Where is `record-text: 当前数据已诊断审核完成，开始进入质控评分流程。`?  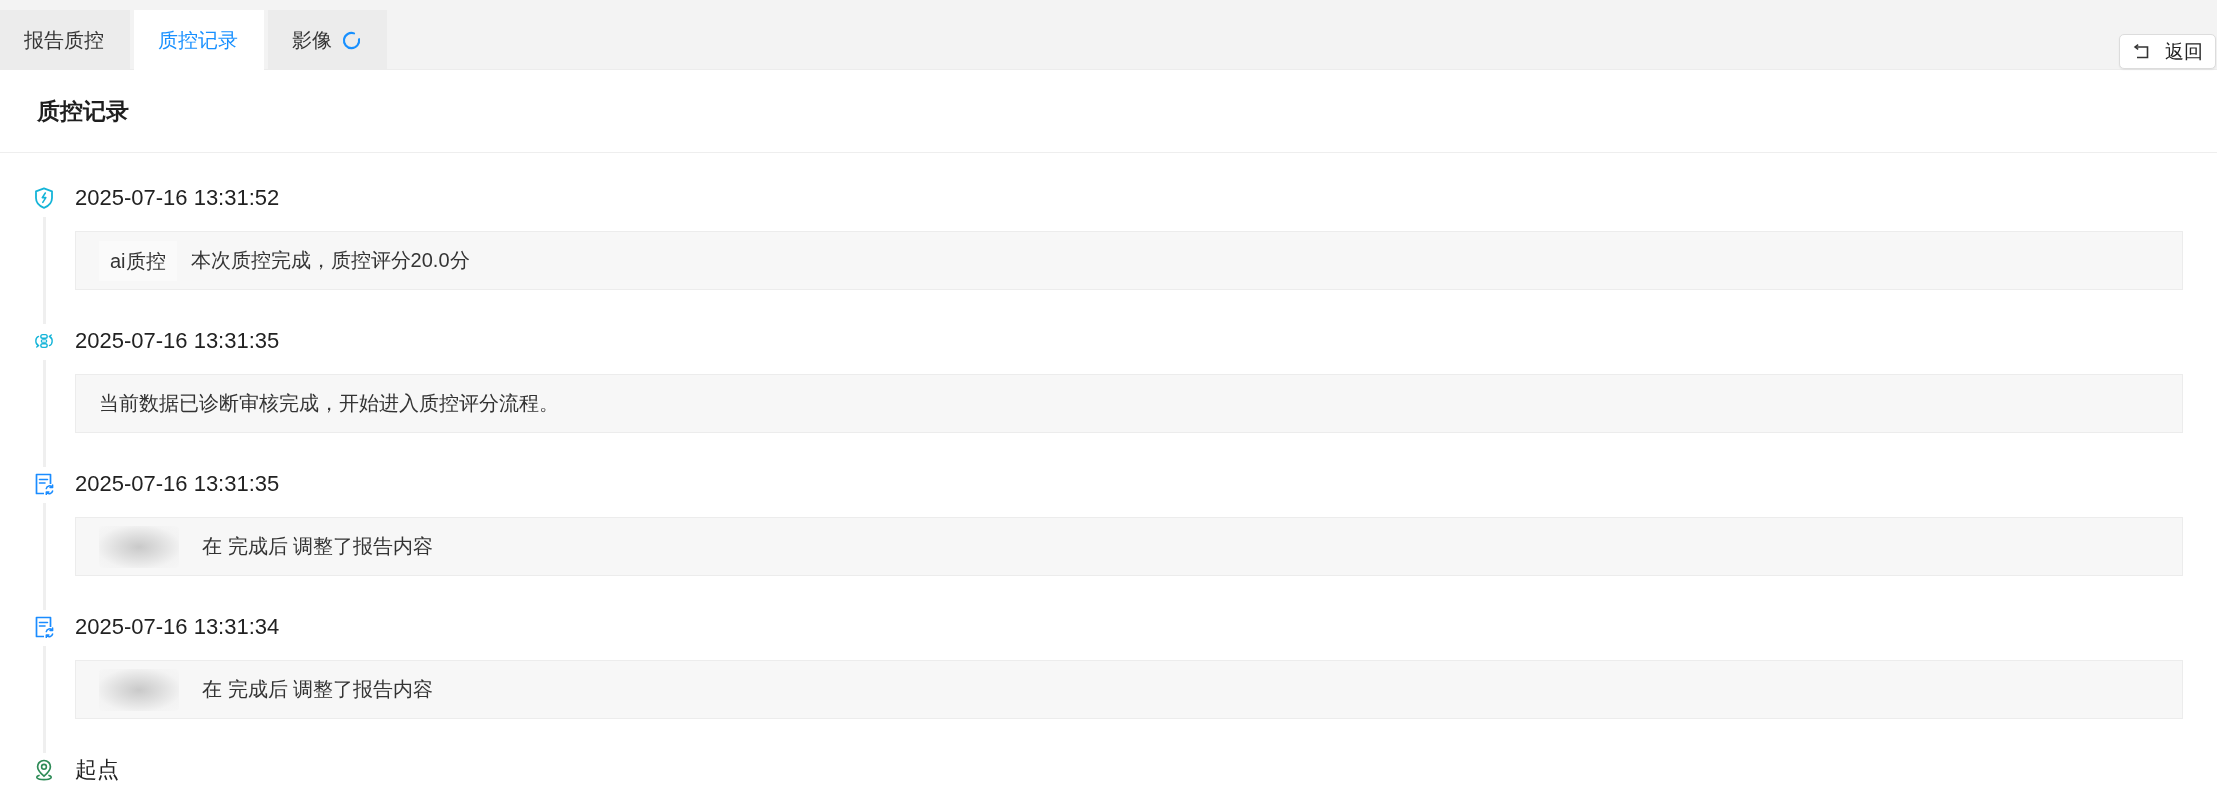
record-text: 当前数据已诊断审核完成，开始进入质控评分流程。 is located at coordinates (329, 403).